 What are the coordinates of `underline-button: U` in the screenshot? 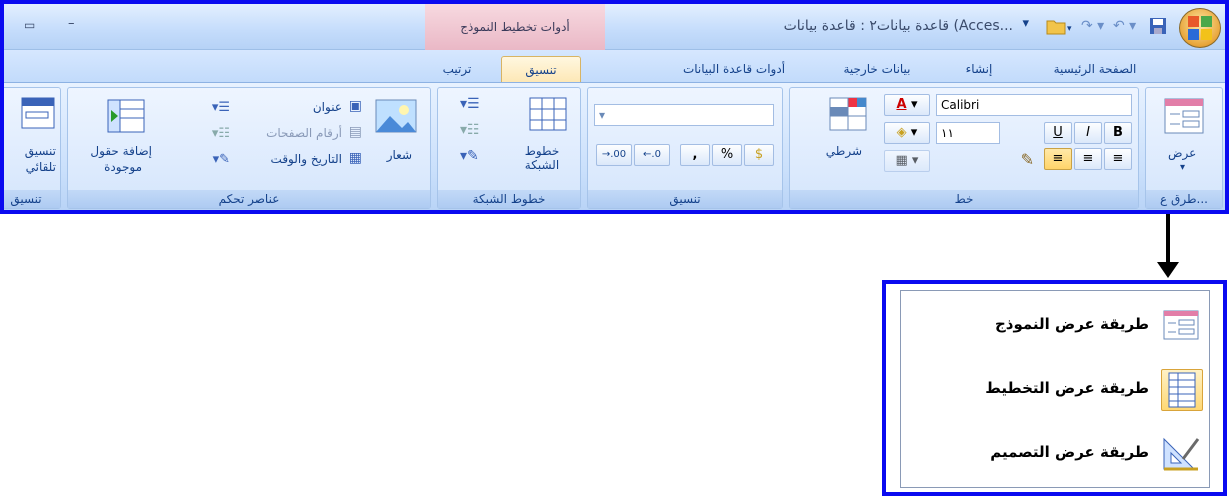 It's located at (1058, 133).